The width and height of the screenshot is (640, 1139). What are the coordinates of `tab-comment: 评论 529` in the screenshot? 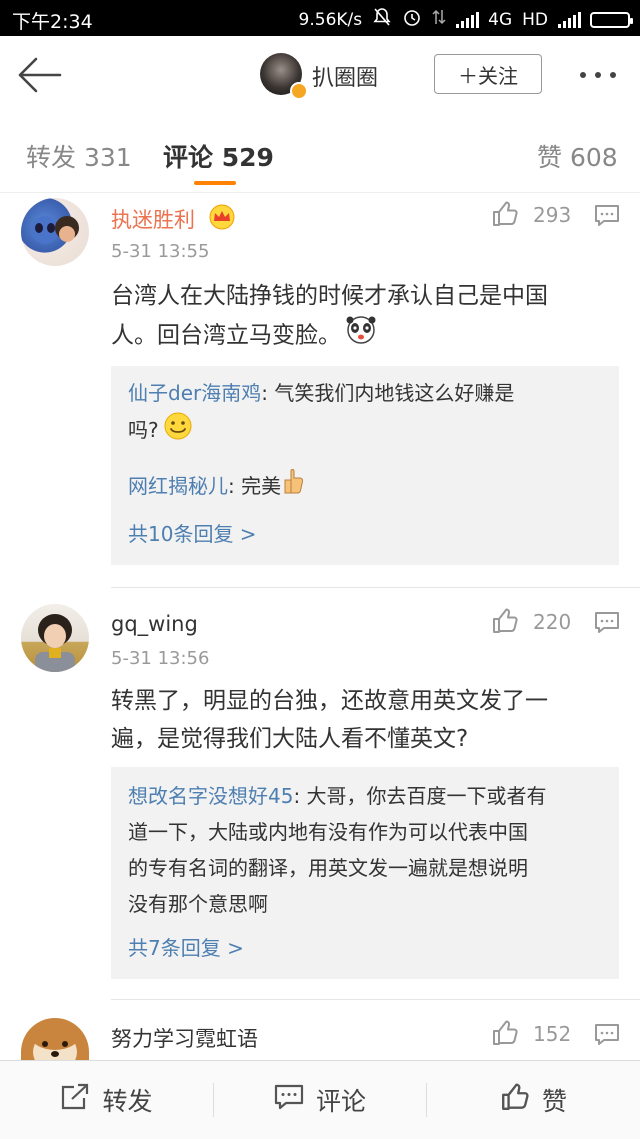 It's located at (218, 156).